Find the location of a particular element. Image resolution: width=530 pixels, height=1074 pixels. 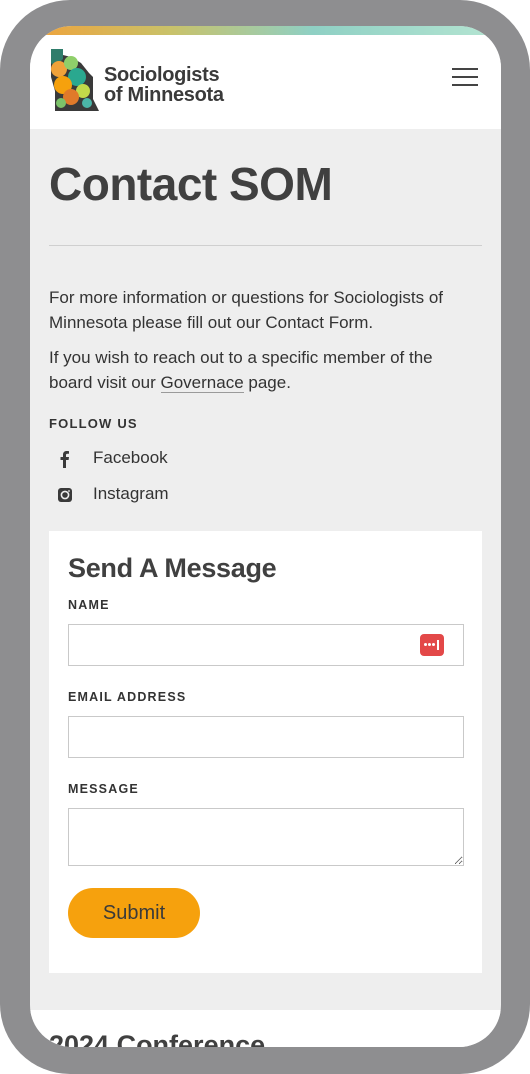

name-label: NAME is located at coordinates (89, 605).